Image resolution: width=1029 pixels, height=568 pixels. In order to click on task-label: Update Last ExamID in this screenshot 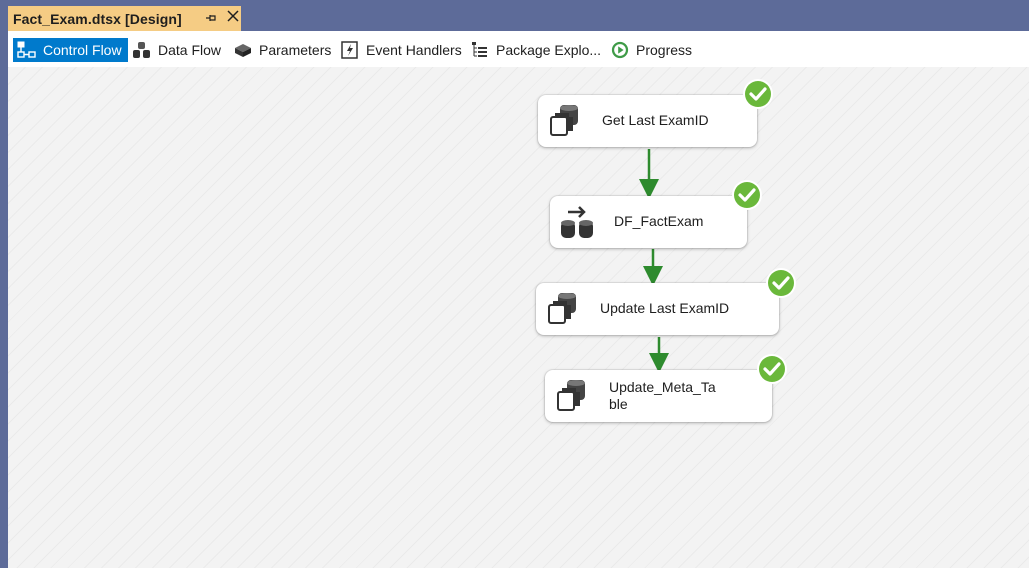, I will do `click(665, 308)`.